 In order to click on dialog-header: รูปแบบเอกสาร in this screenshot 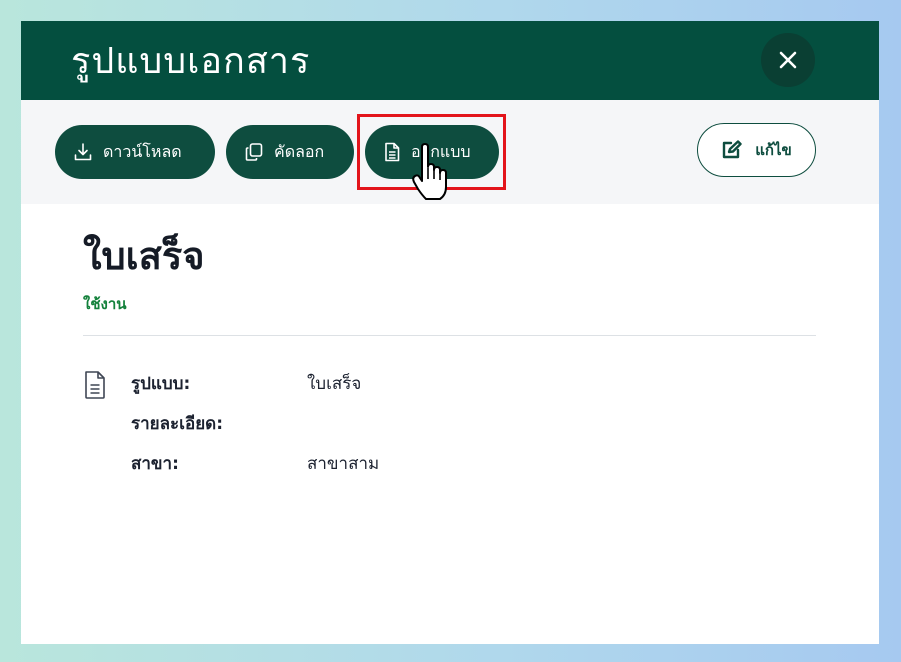, I will do `click(450, 60)`.